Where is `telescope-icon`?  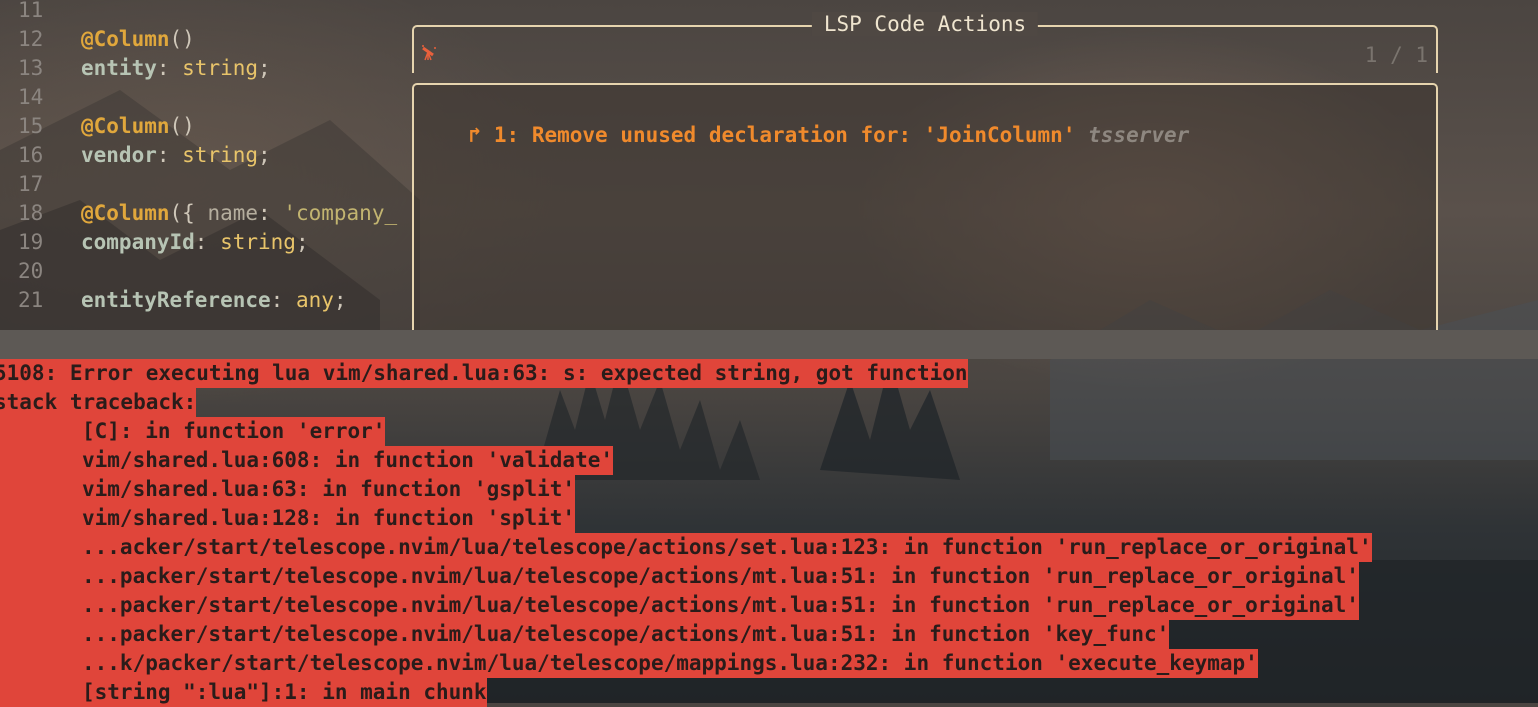
telescope-icon is located at coordinates (429, 54).